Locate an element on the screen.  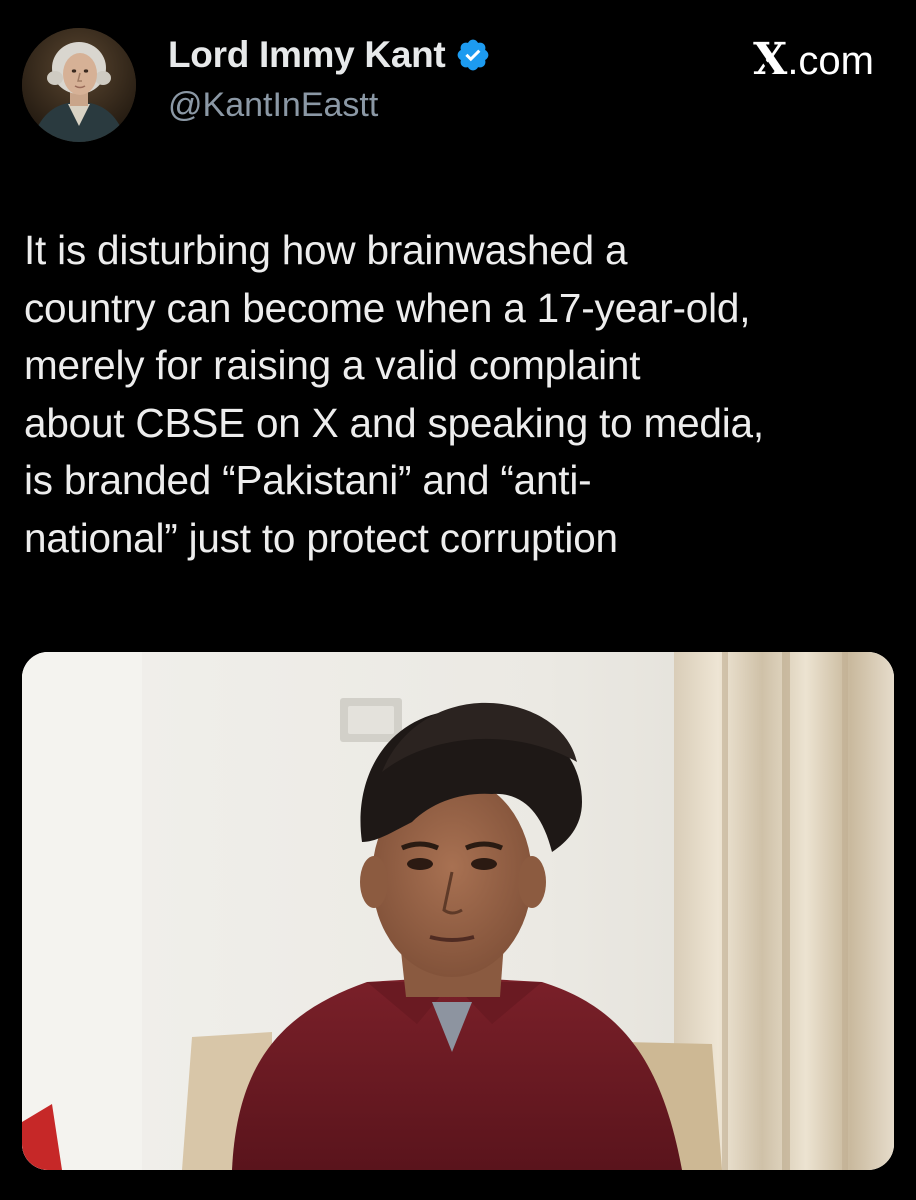
author-avatar is located at coordinates (79, 85).